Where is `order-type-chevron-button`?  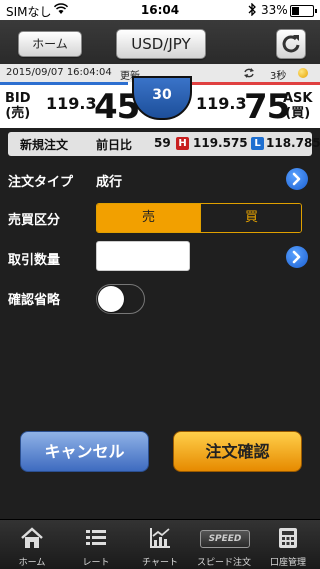
order-type-chevron-button is located at coordinates (297, 179).